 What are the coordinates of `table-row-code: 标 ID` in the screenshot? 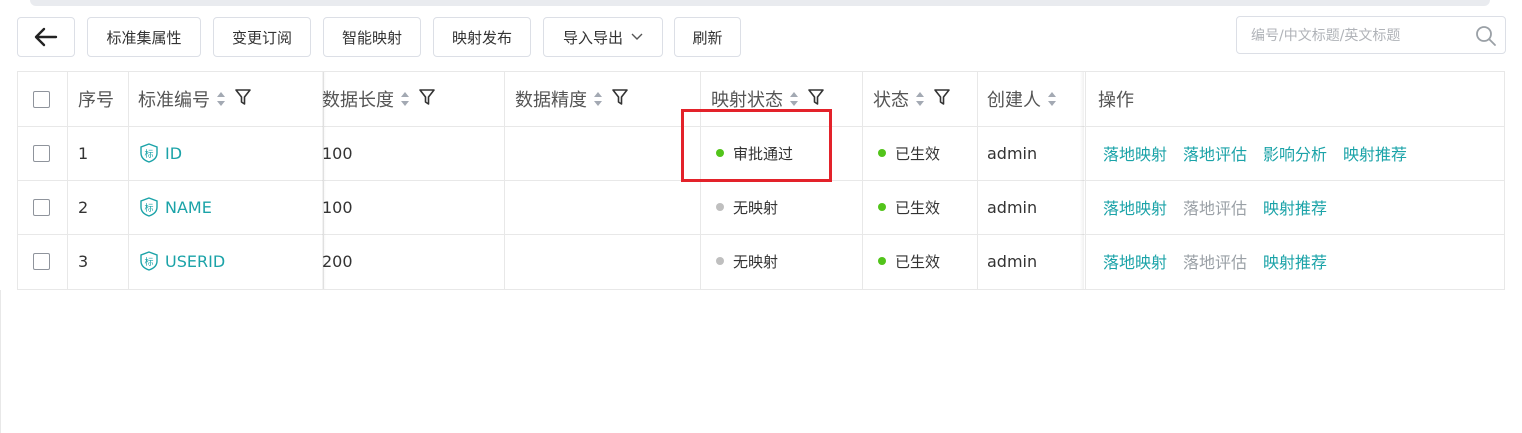 It's located at (160, 153).